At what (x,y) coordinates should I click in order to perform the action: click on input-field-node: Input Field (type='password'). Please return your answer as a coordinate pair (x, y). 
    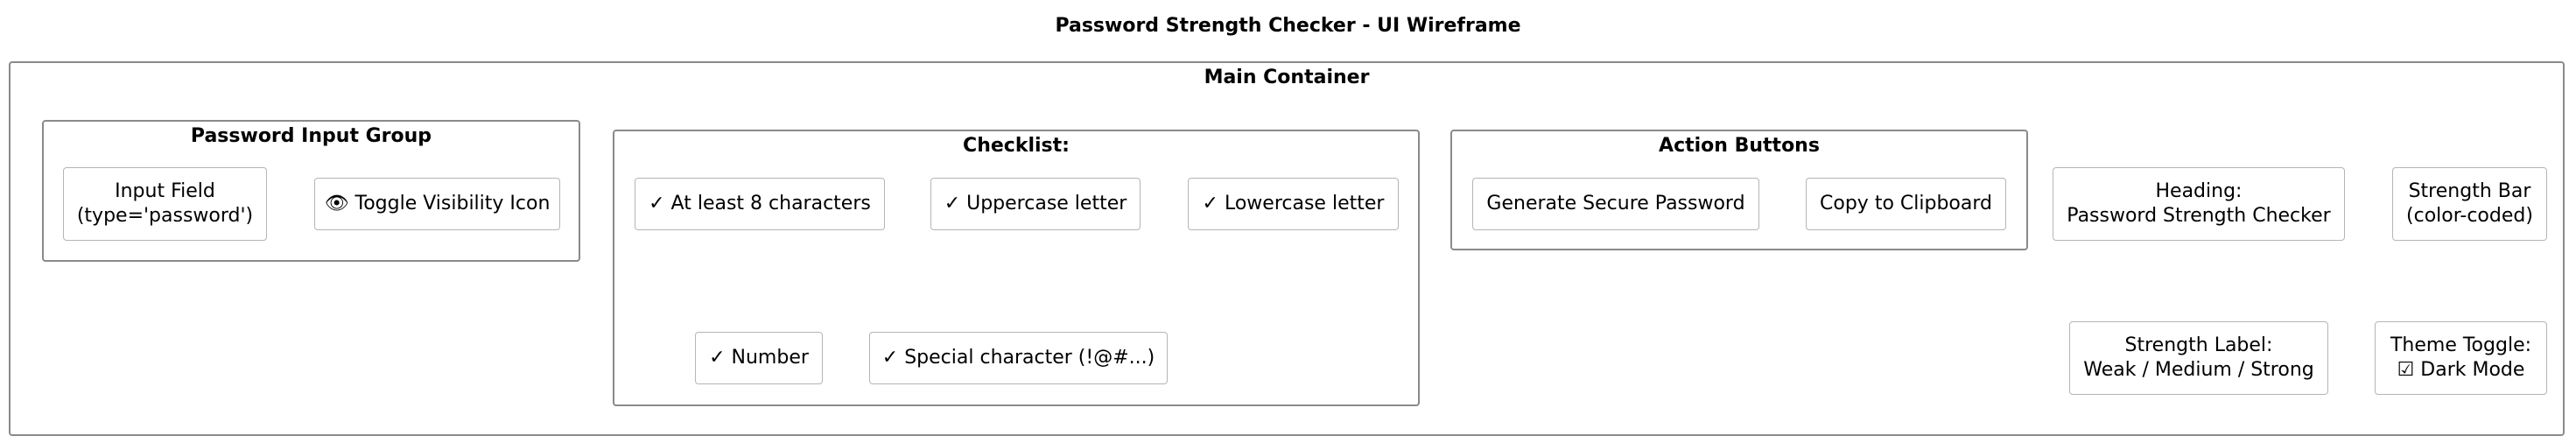
    Looking at the image, I should click on (165, 204).